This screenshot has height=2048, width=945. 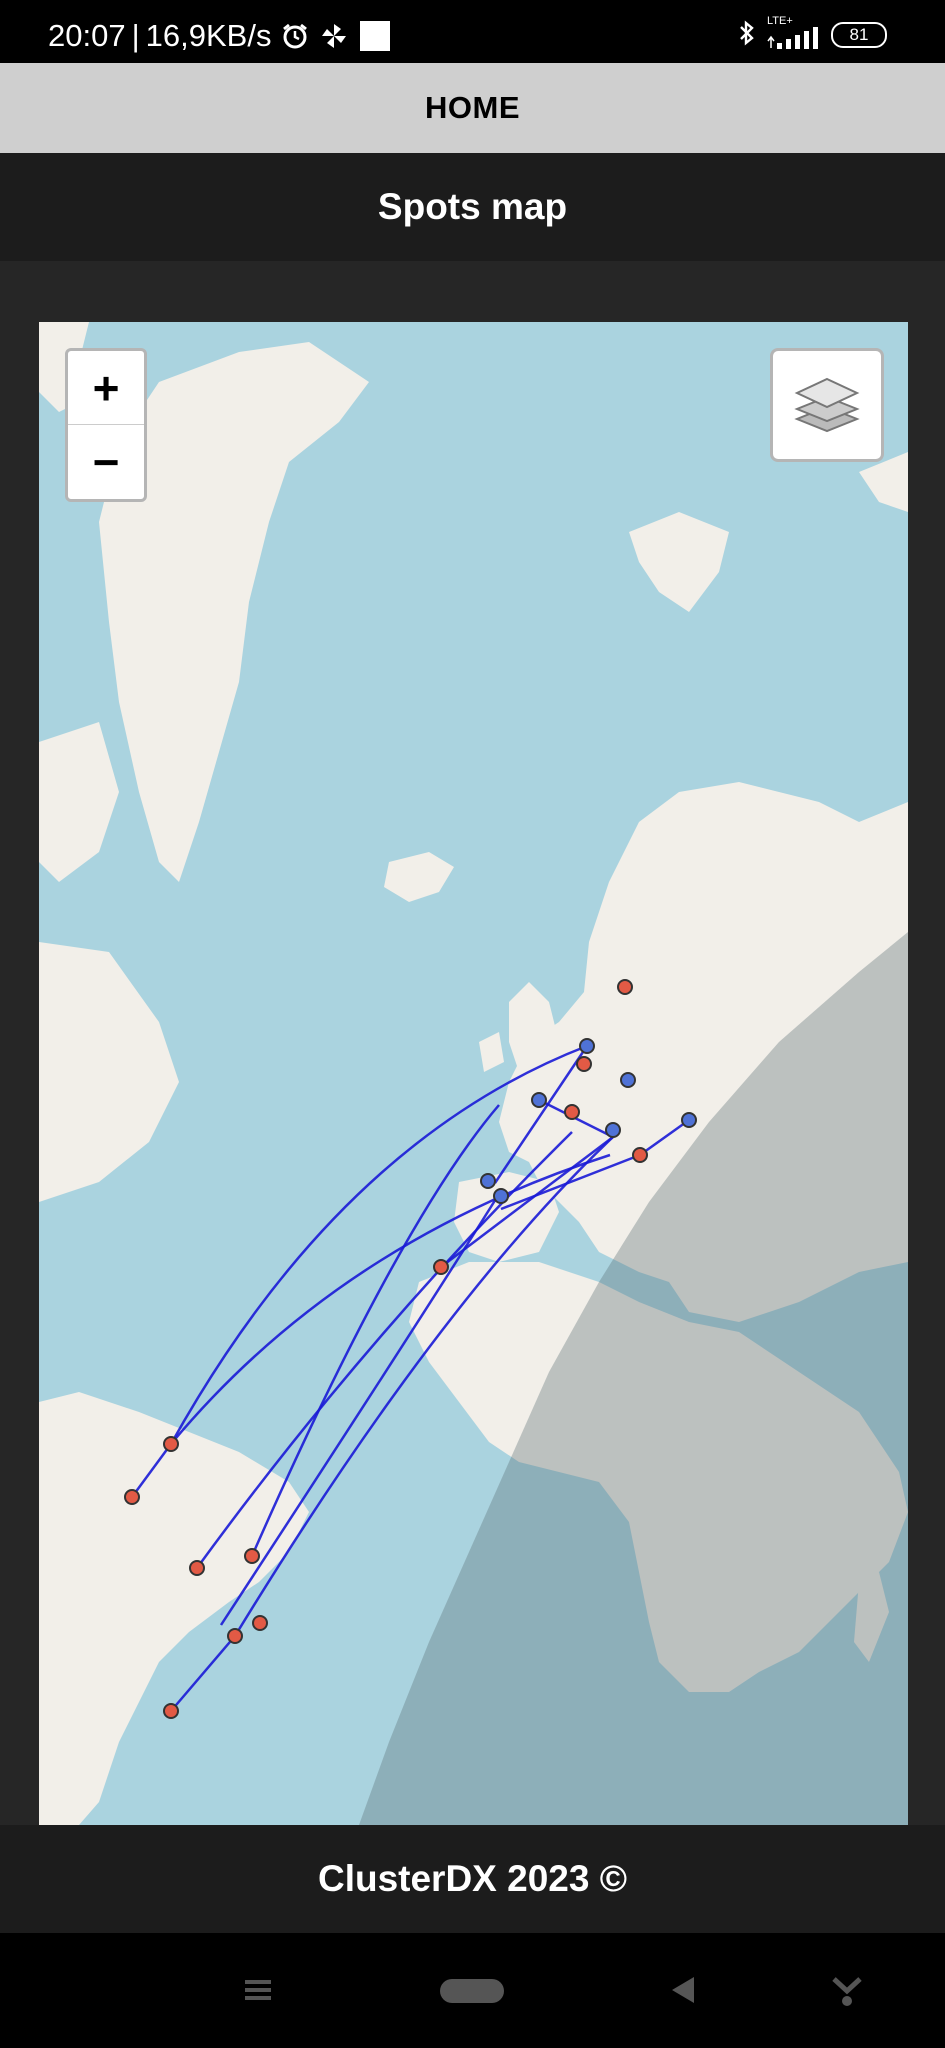 I want to click on status-speed: 16,9KB/s, so click(x=208, y=35).